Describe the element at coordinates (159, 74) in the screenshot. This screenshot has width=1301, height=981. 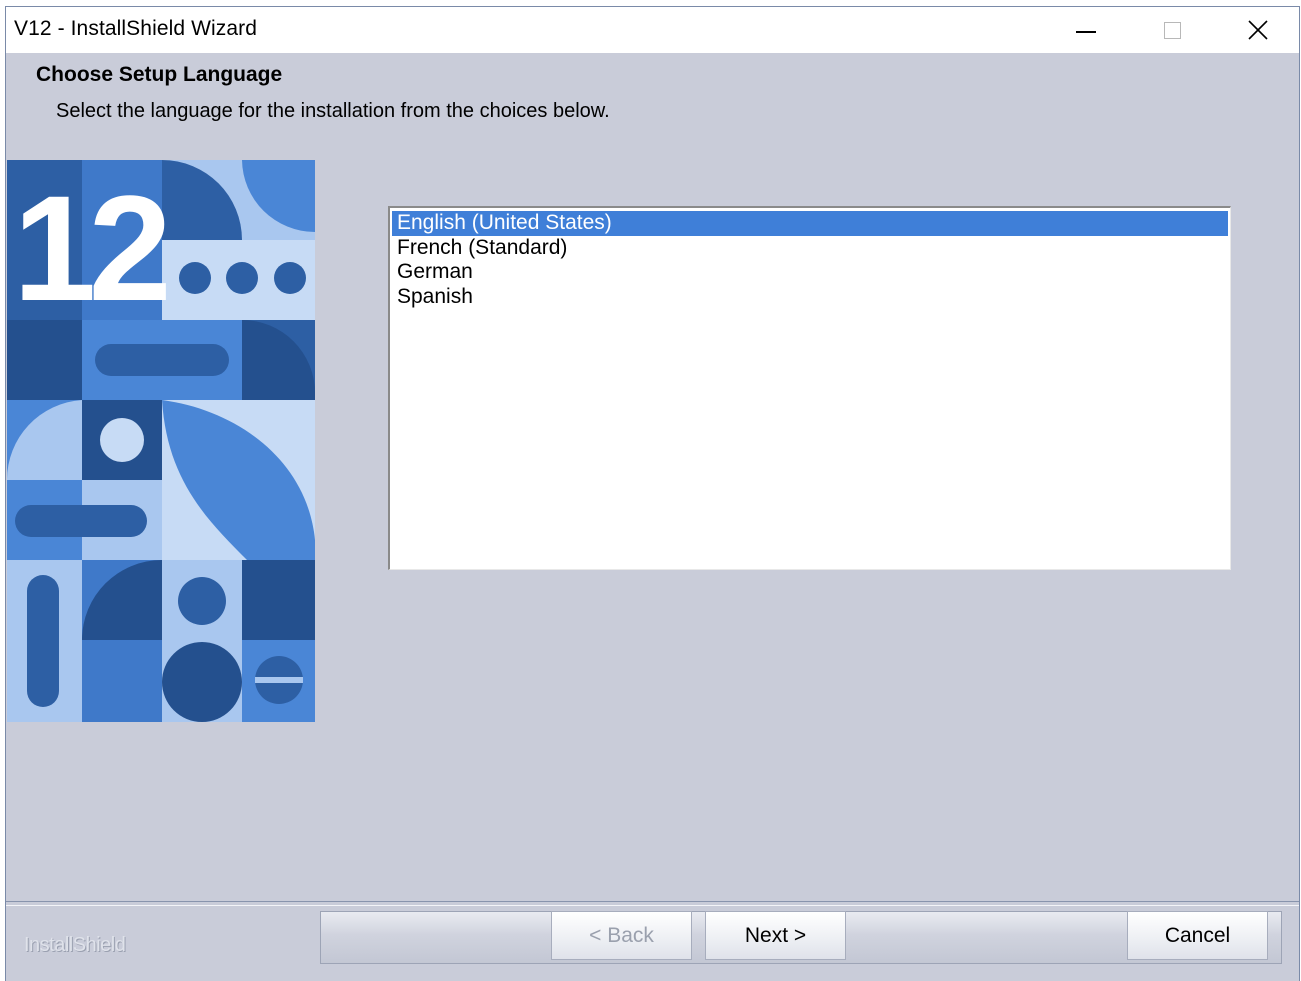
I see `page-title: Choose Setup Language` at that location.